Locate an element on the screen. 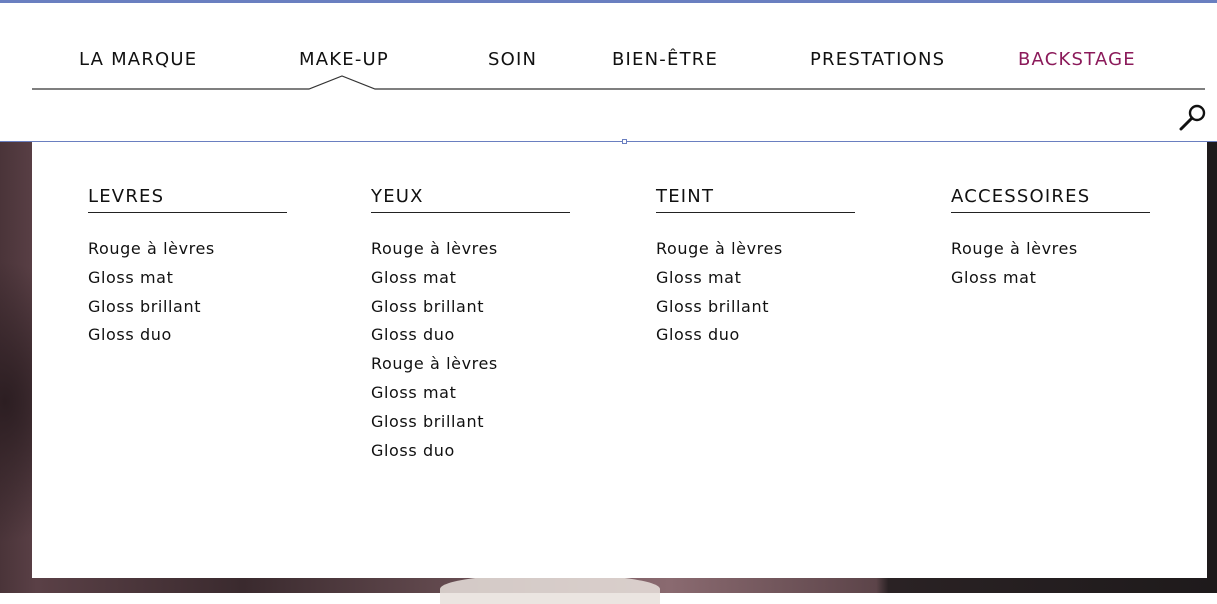  nav-item-make-up: MAKE-UP is located at coordinates (344, 59).